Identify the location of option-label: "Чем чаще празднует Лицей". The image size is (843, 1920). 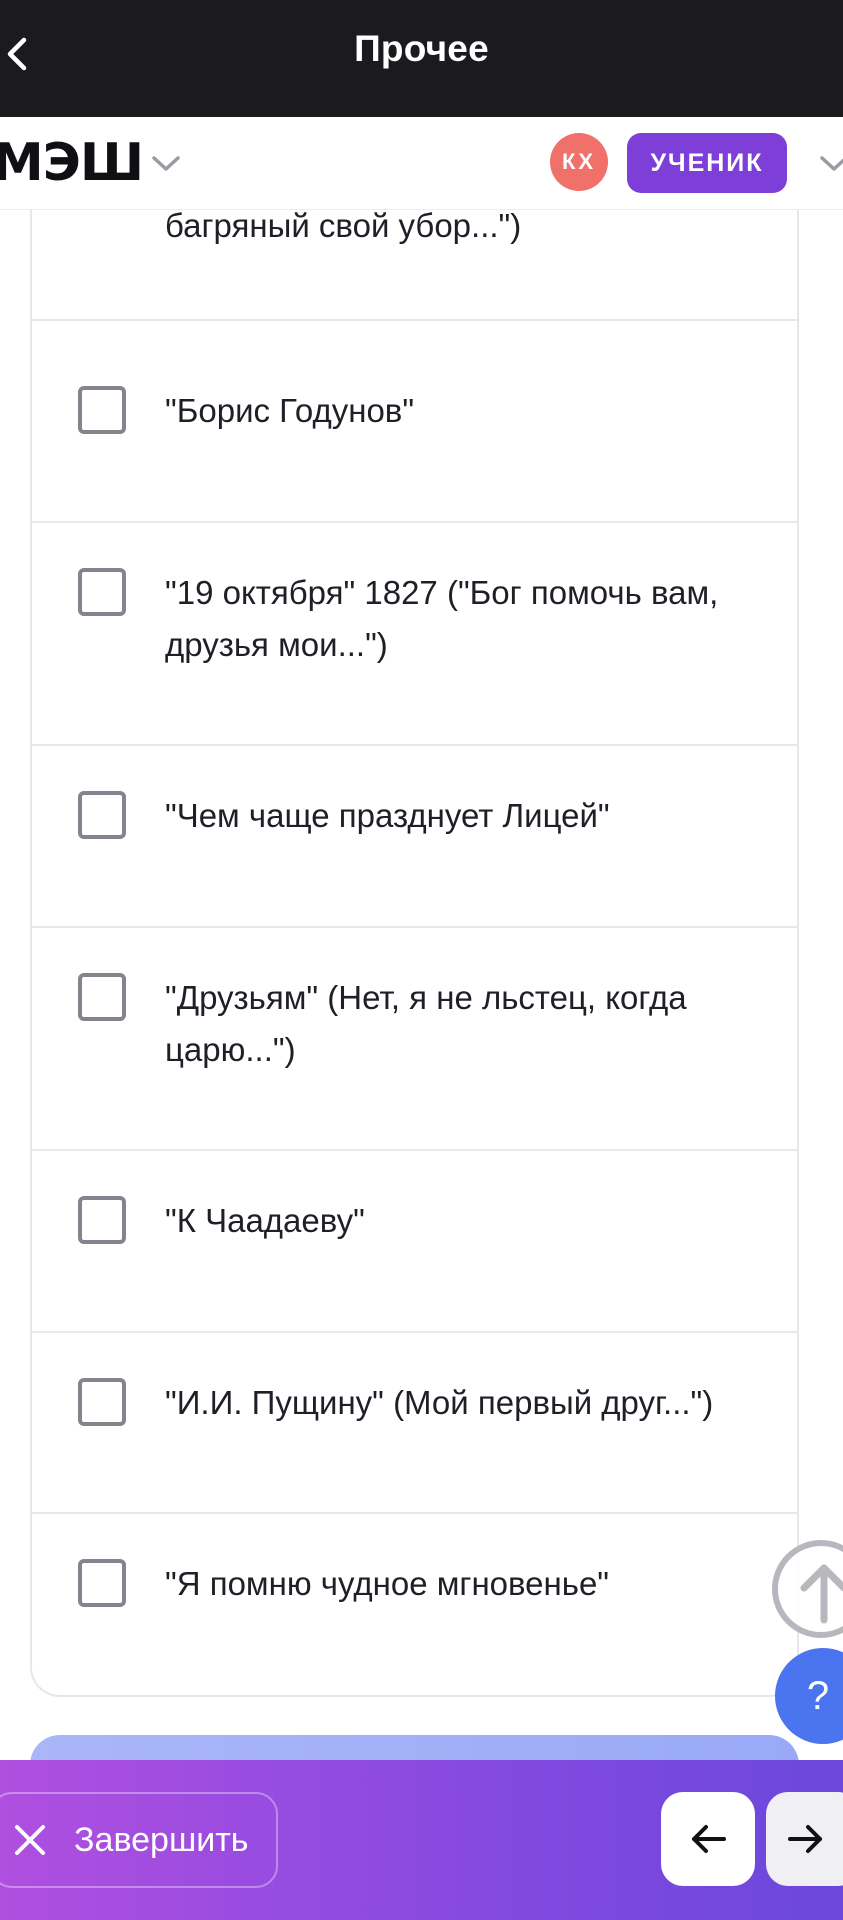
(387, 815).